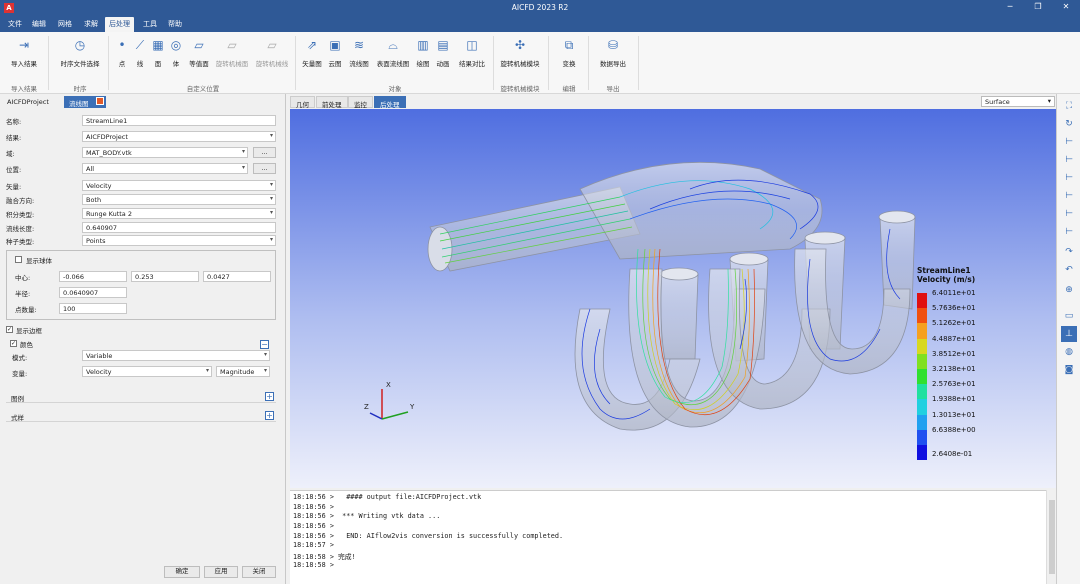 The height and width of the screenshot is (584, 1080). What do you see at coordinates (1010, 6) in the screenshot?
I see `minimize-icon: ─` at bounding box center [1010, 6].